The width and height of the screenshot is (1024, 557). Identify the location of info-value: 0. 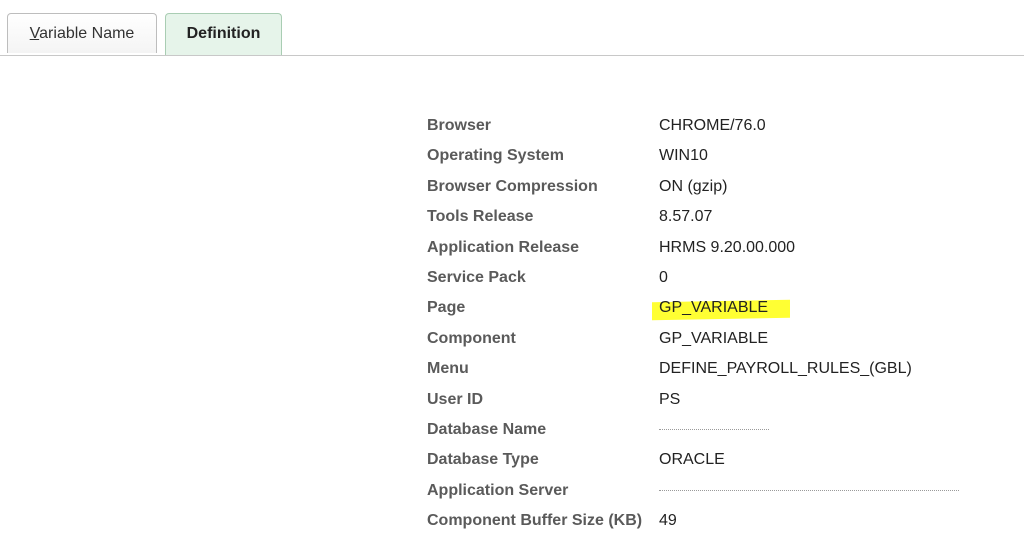
(663, 277).